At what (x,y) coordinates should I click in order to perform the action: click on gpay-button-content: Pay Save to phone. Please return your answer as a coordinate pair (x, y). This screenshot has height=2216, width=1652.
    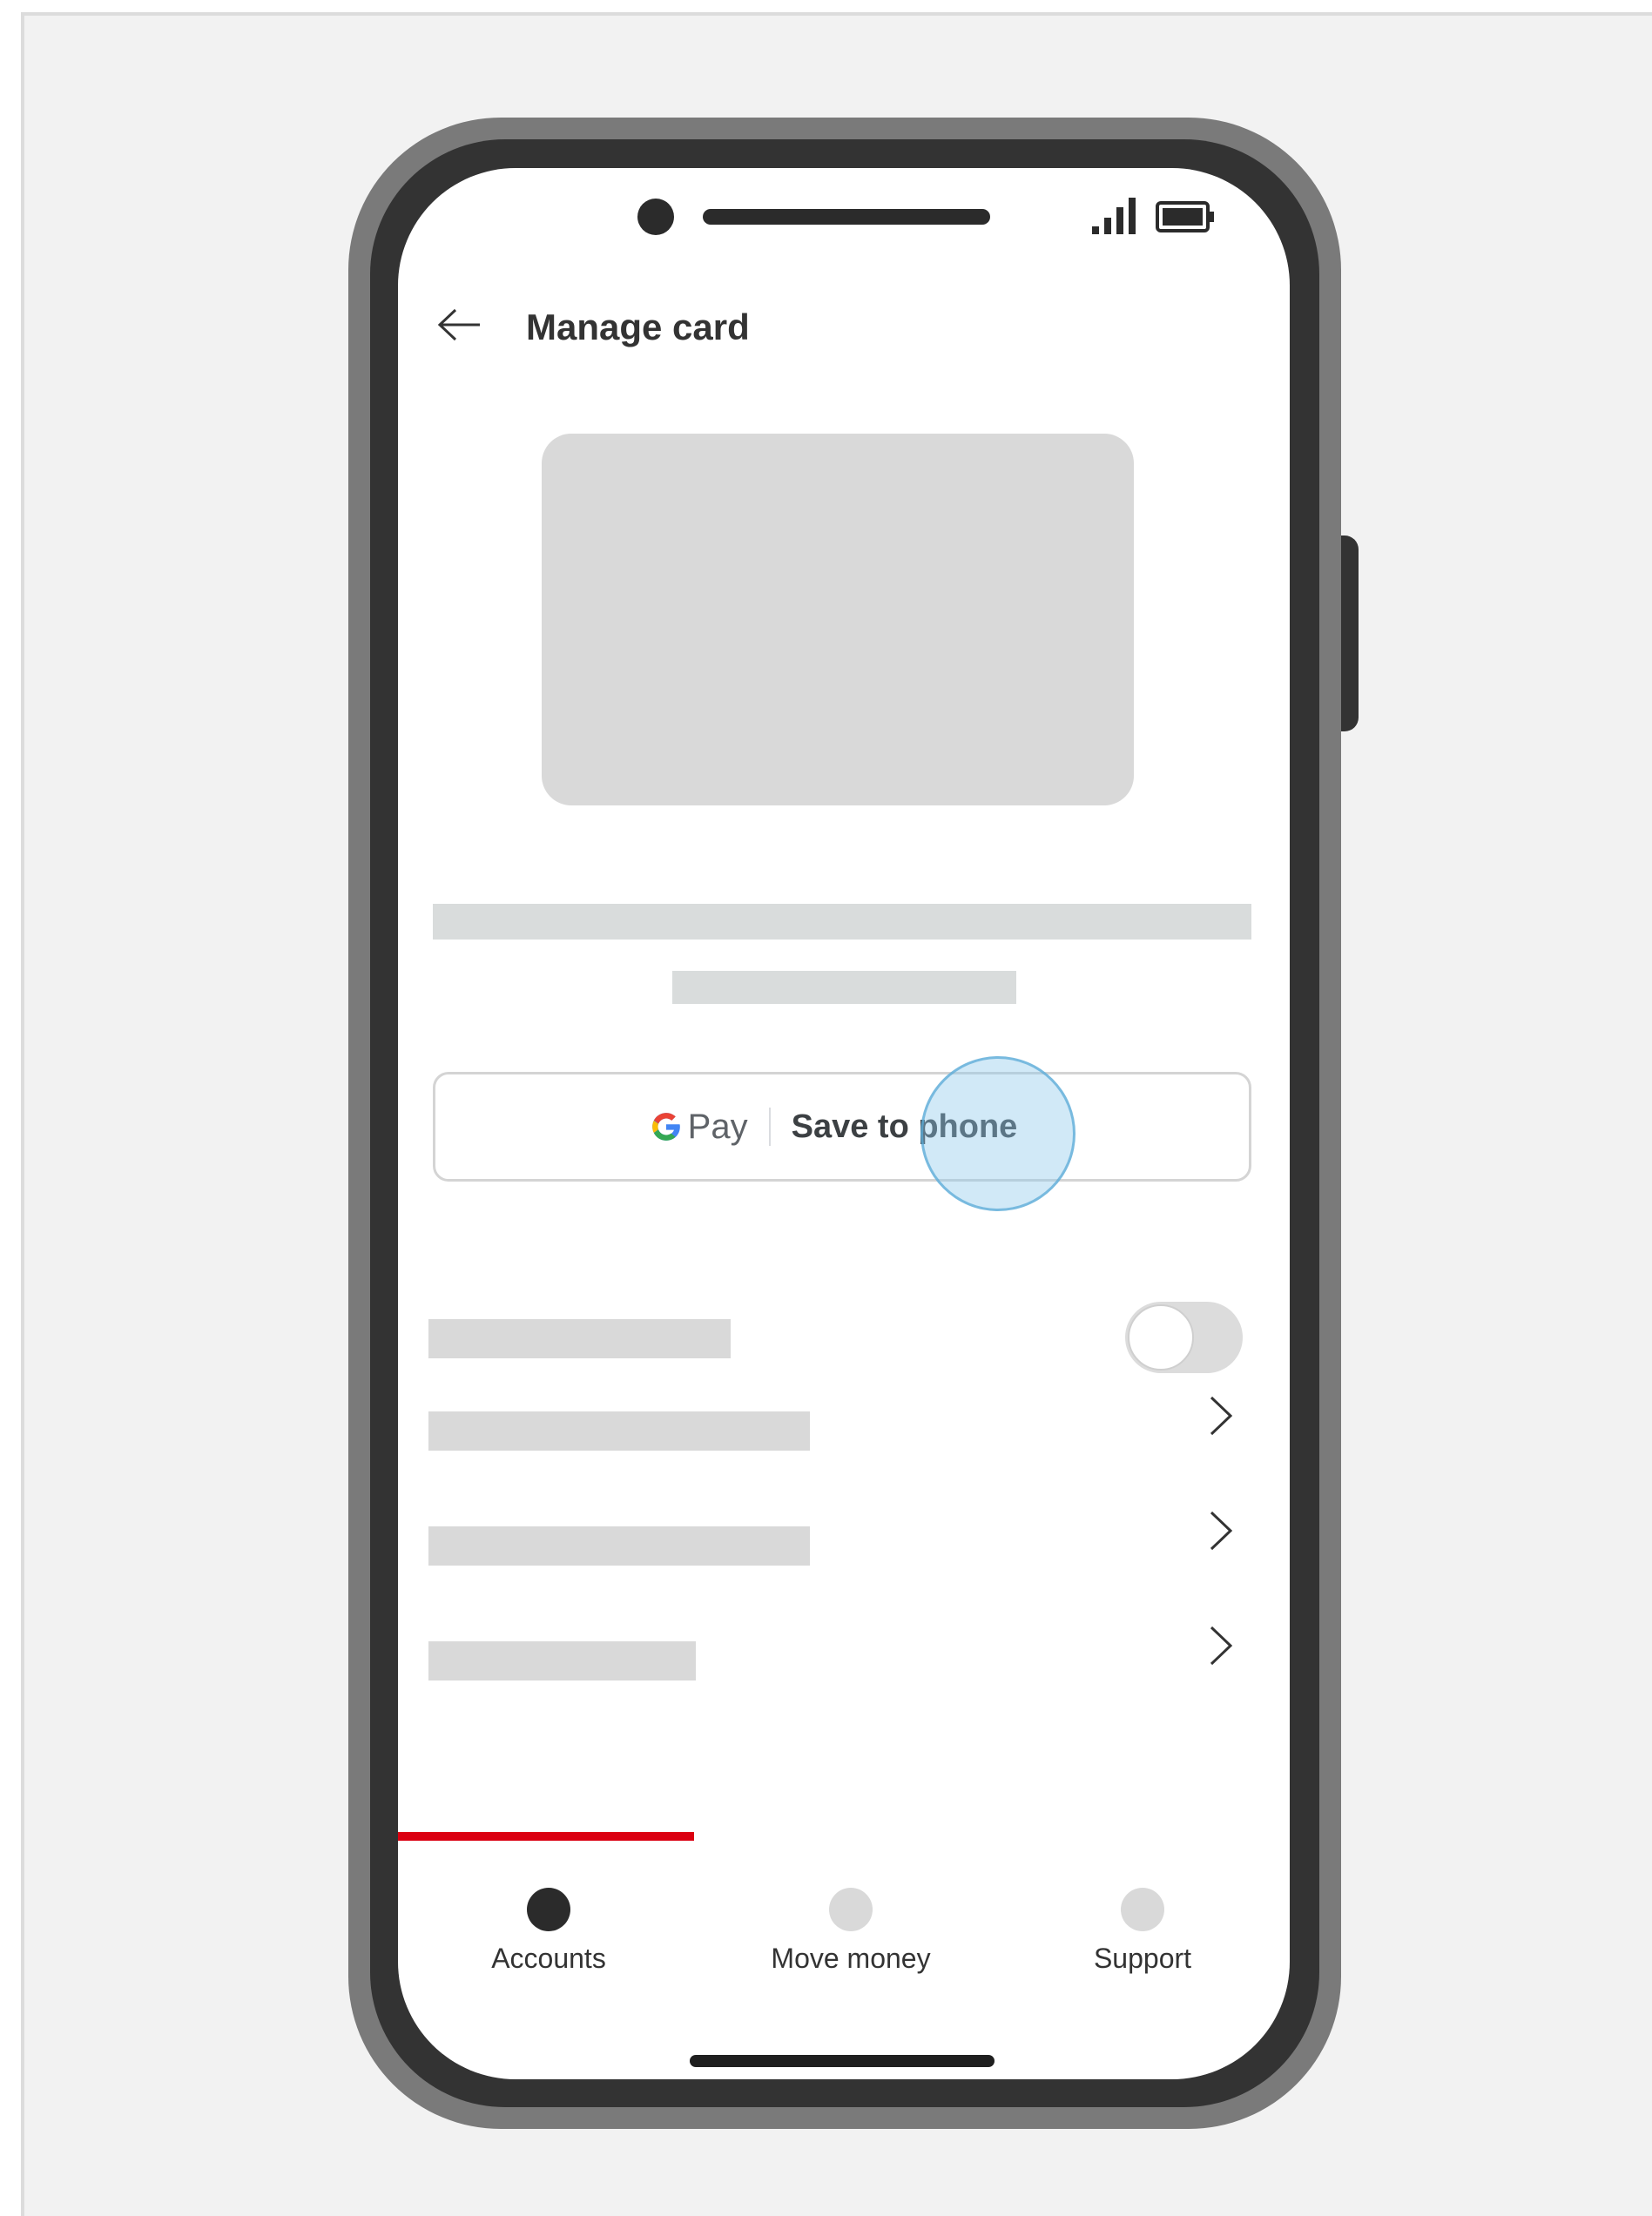
    Looking at the image, I should click on (834, 1127).